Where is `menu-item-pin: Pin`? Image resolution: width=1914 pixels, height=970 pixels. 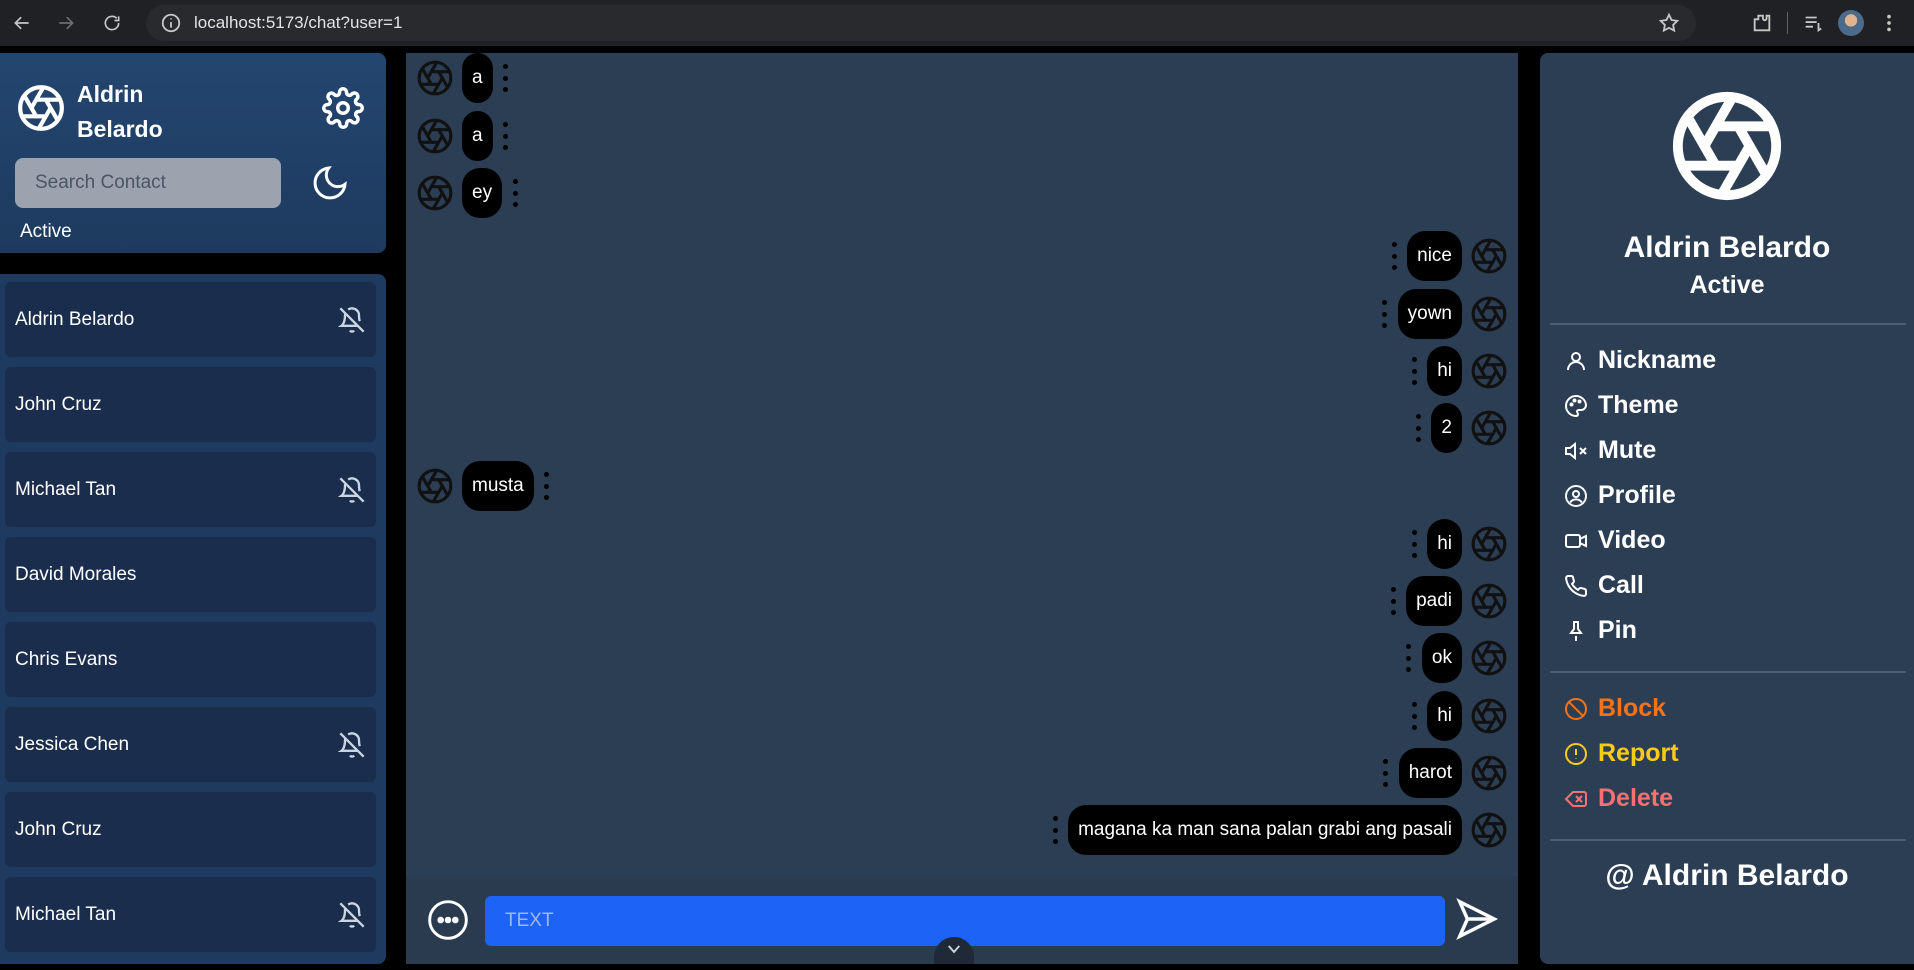 menu-item-pin: Pin is located at coordinates (1600, 630).